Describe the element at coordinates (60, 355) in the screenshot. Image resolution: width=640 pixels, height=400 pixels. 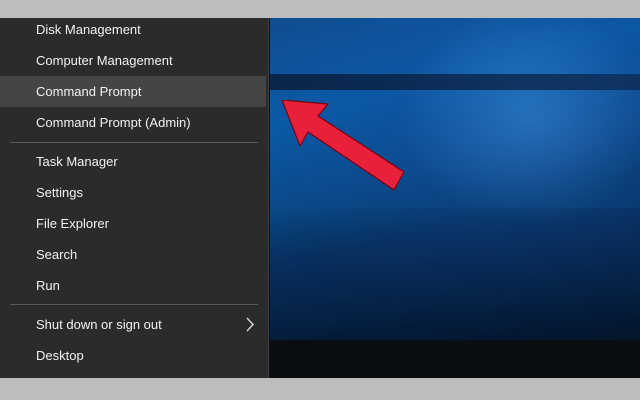
I see `menu-item-label: Desktop` at that location.